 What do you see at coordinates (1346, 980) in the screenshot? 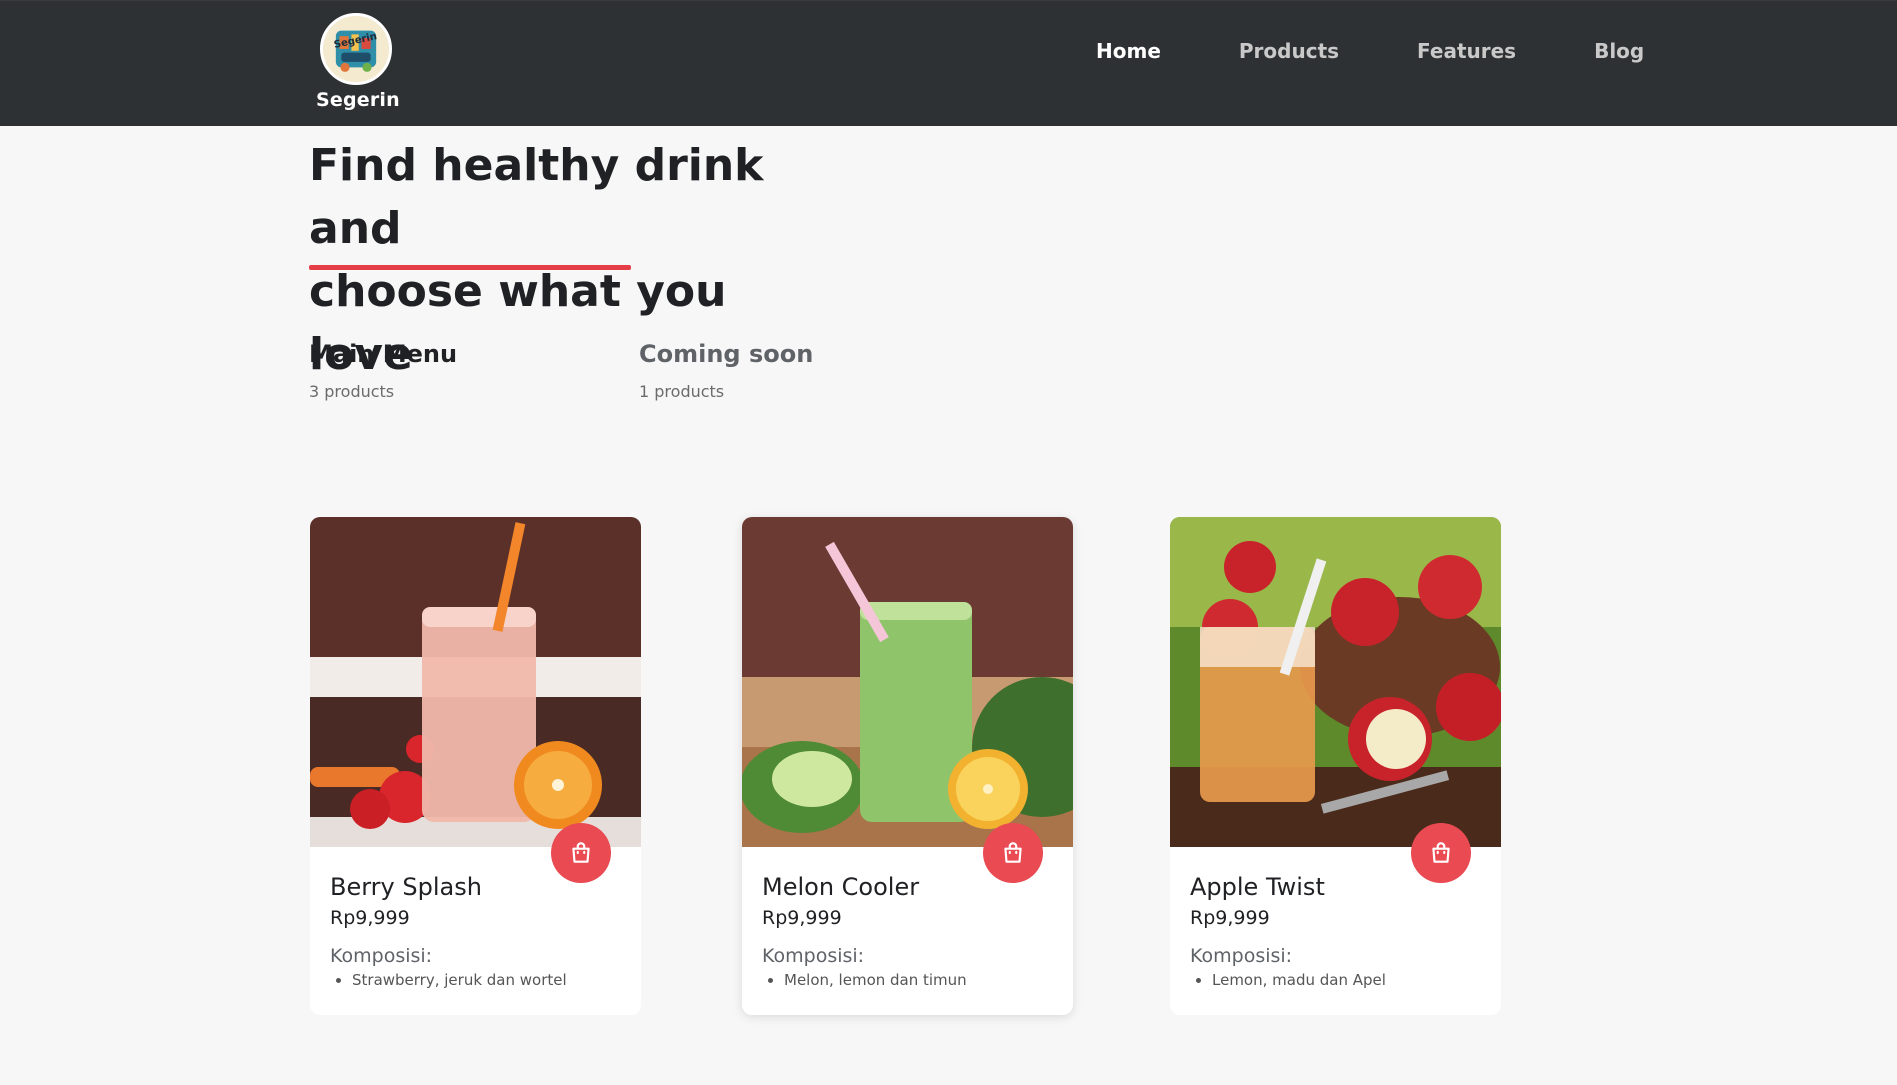
I see `composition-item: Lemon, madu dan Apel` at bounding box center [1346, 980].